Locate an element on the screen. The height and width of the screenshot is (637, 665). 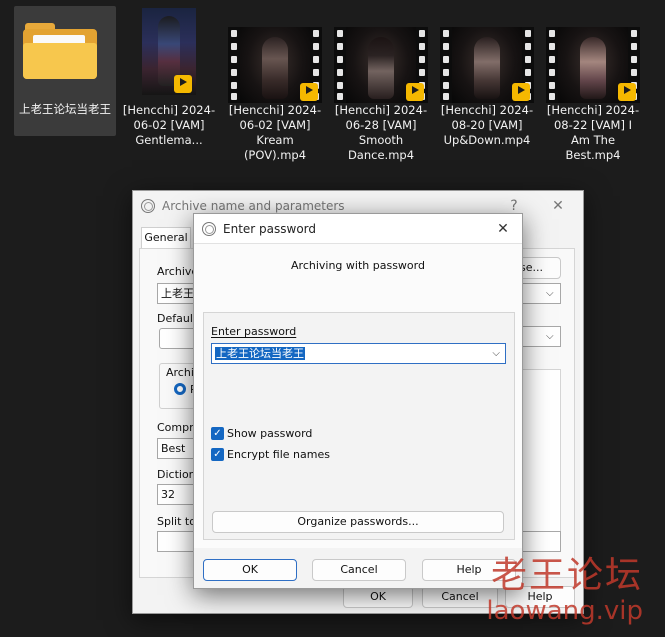
password-input: 上老王论坛当老王 ⌵ is located at coordinates (358, 353).